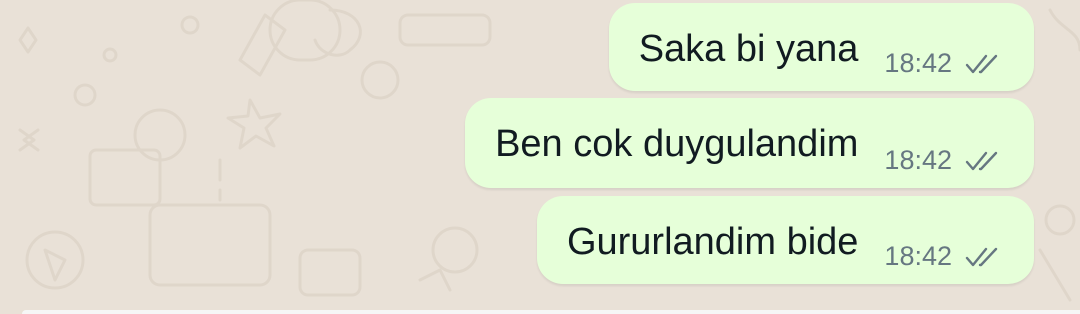 Image resolution: width=1080 pixels, height=314 pixels. What do you see at coordinates (551, 312) in the screenshot?
I see `input-bar-edge` at bounding box center [551, 312].